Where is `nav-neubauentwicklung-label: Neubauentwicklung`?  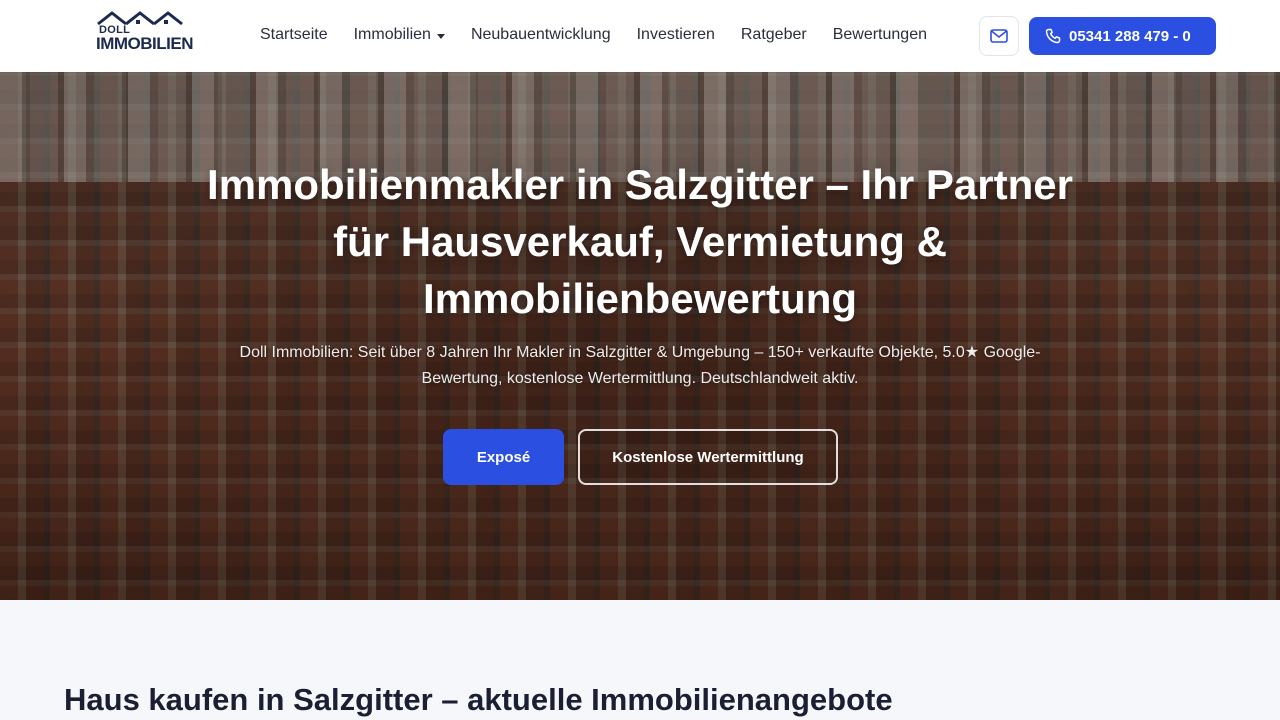 nav-neubauentwicklung-label: Neubauentwicklung is located at coordinates (540, 34).